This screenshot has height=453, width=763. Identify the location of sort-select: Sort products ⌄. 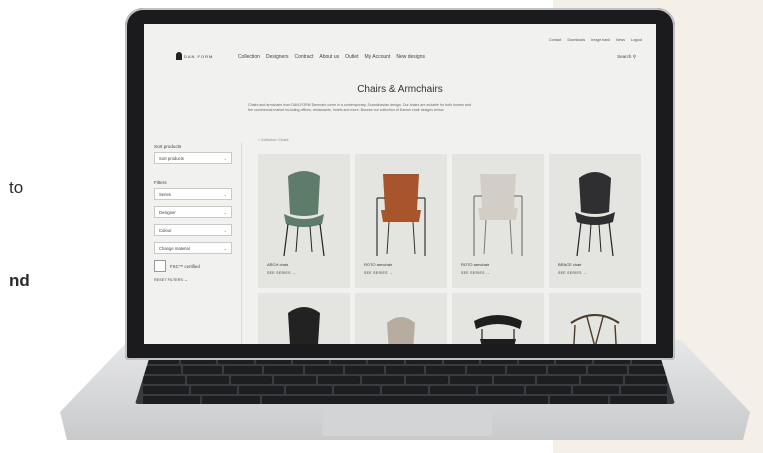
(193, 158).